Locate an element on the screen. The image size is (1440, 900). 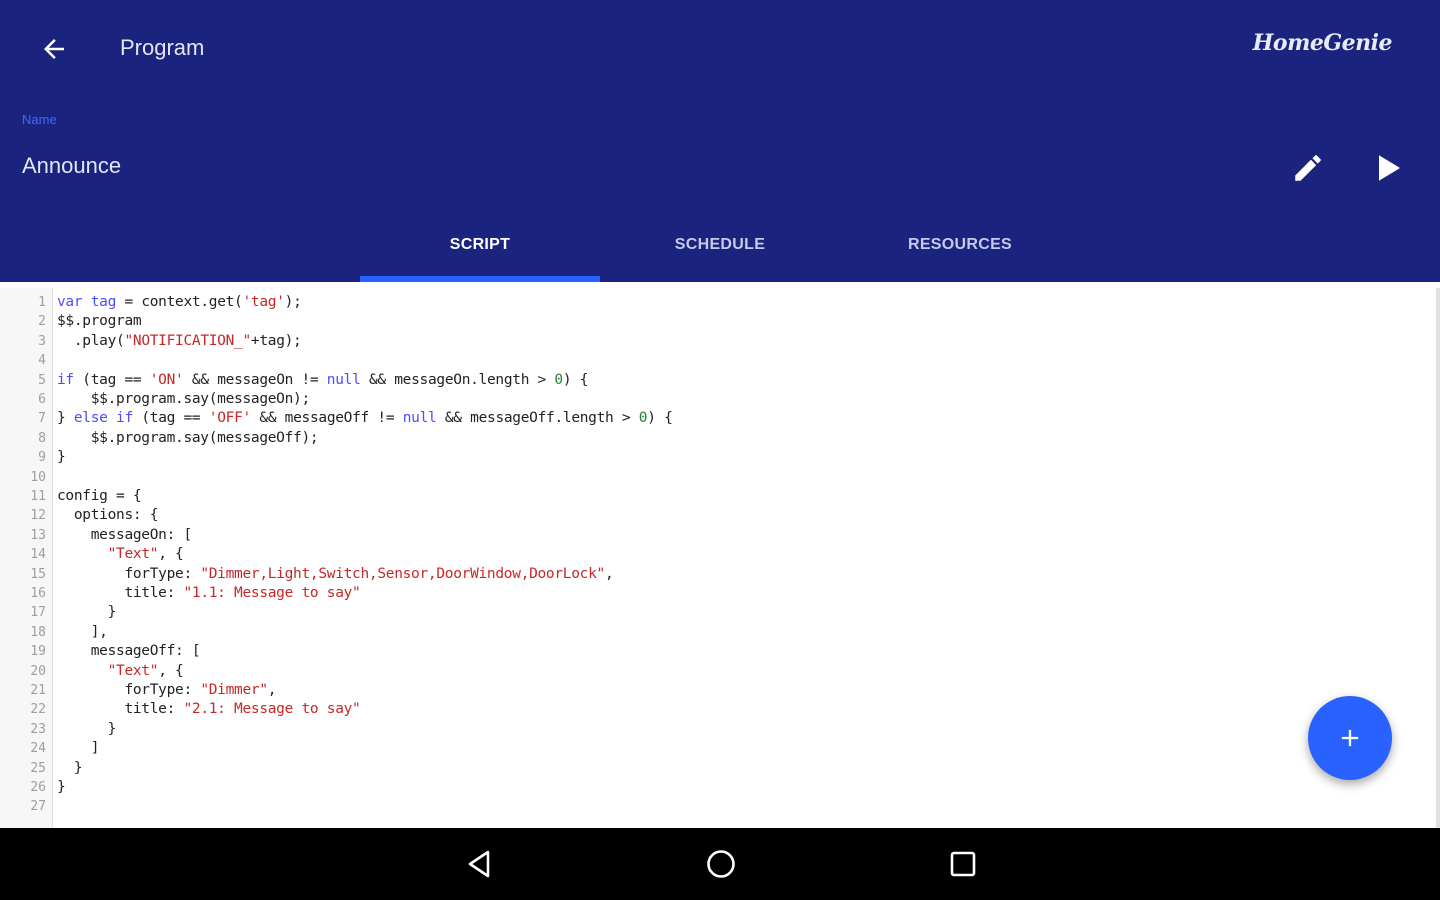
code-token: $$.program.say(messageOn); is located at coordinates (183, 399).